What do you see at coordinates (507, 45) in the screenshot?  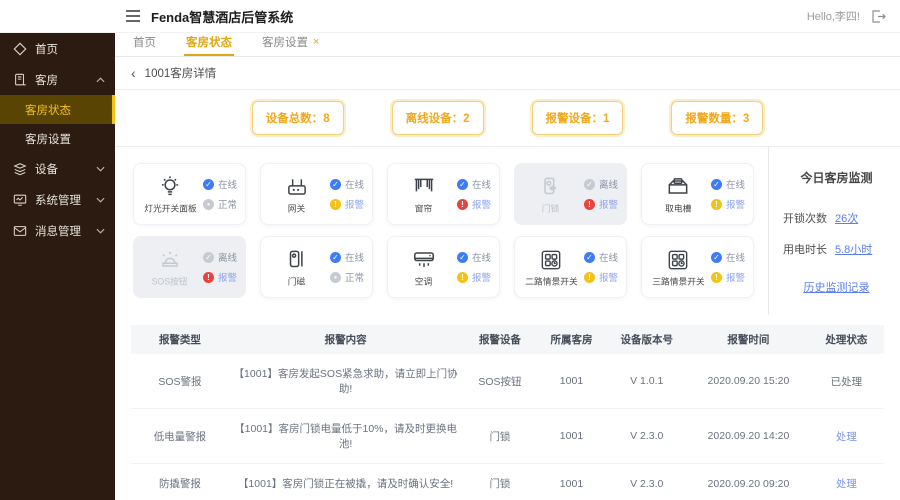 I see `tab-bar: 首页 客房状态 客房设置 ×` at bounding box center [507, 45].